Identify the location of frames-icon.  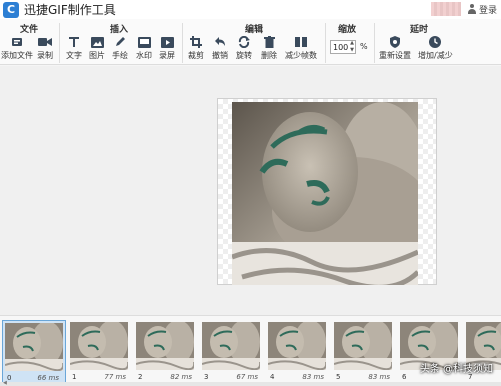
(301, 42).